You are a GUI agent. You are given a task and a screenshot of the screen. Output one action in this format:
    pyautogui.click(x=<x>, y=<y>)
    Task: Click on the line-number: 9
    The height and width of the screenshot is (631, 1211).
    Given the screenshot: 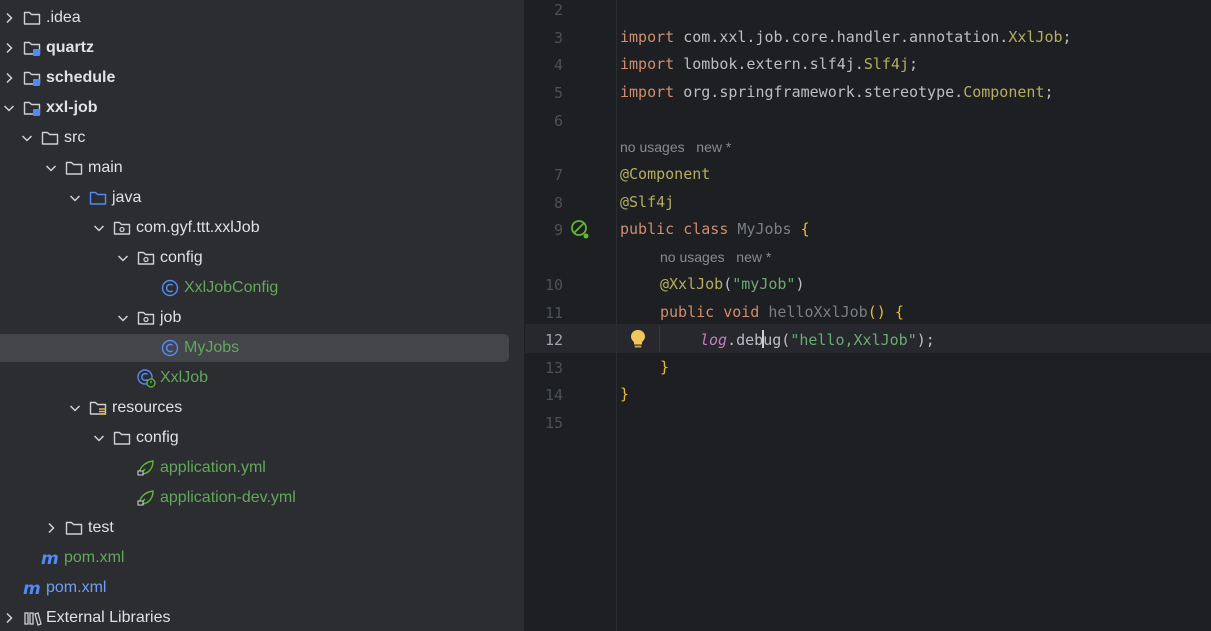 What is the action you would take?
    pyautogui.click(x=558, y=230)
    